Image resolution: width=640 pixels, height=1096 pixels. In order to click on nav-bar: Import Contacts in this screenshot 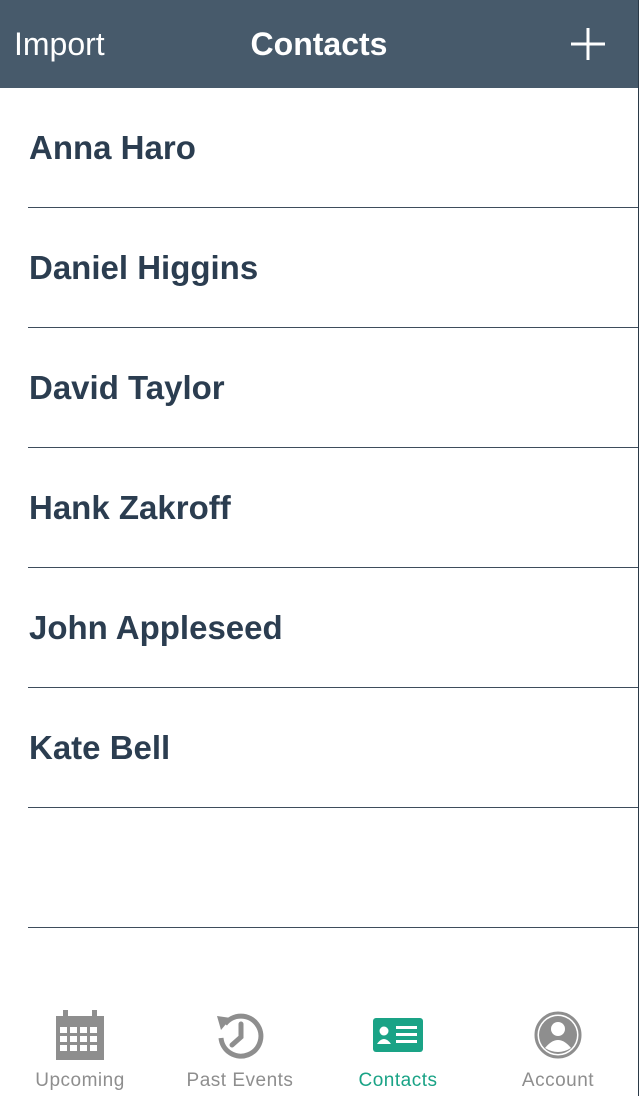, I will do `click(319, 44)`.